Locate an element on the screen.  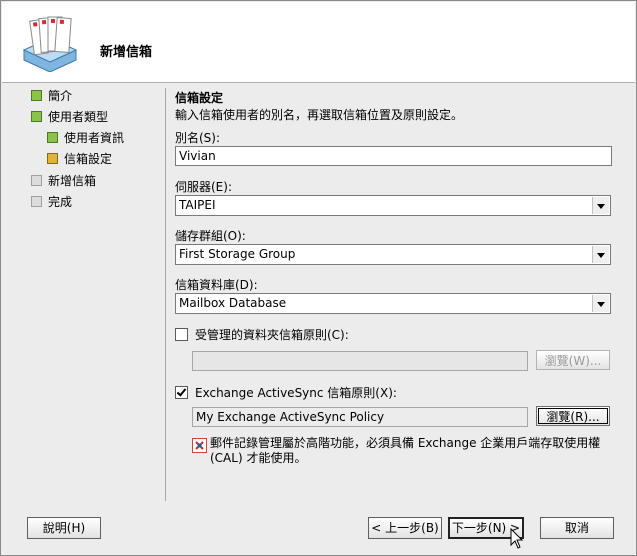
step-label: 使用者資訊 is located at coordinates (94, 138).